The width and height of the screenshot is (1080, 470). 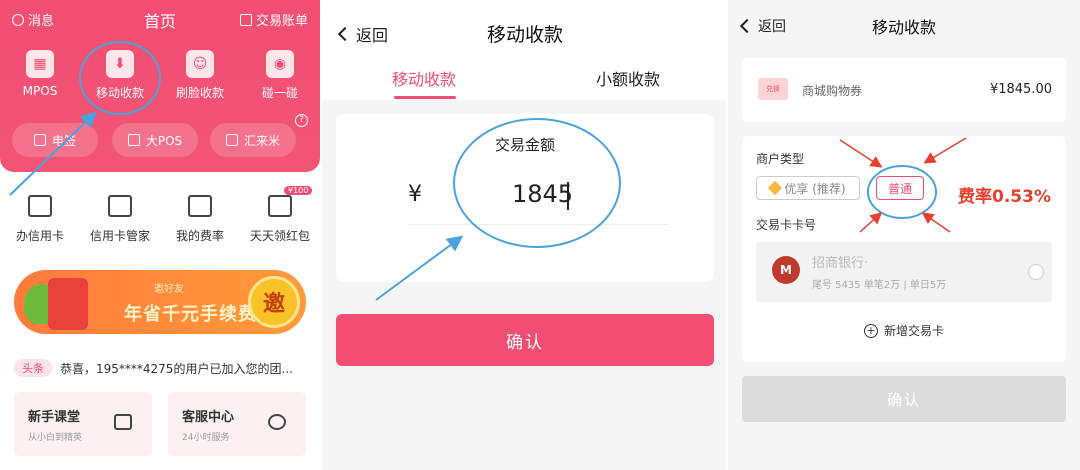 I want to click on option-premium: 优享 (推荐), so click(x=808, y=188).